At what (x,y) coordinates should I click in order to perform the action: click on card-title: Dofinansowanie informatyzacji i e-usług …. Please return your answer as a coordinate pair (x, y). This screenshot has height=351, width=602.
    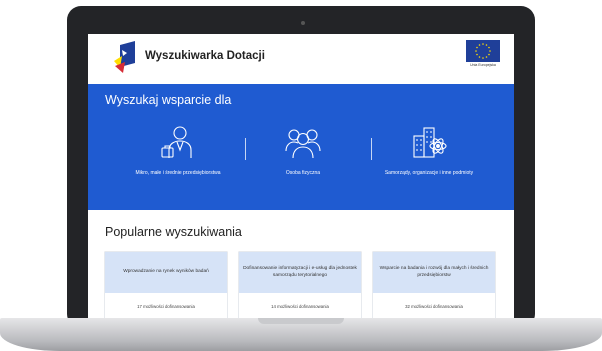
    Looking at the image, I should click on (300, 272).